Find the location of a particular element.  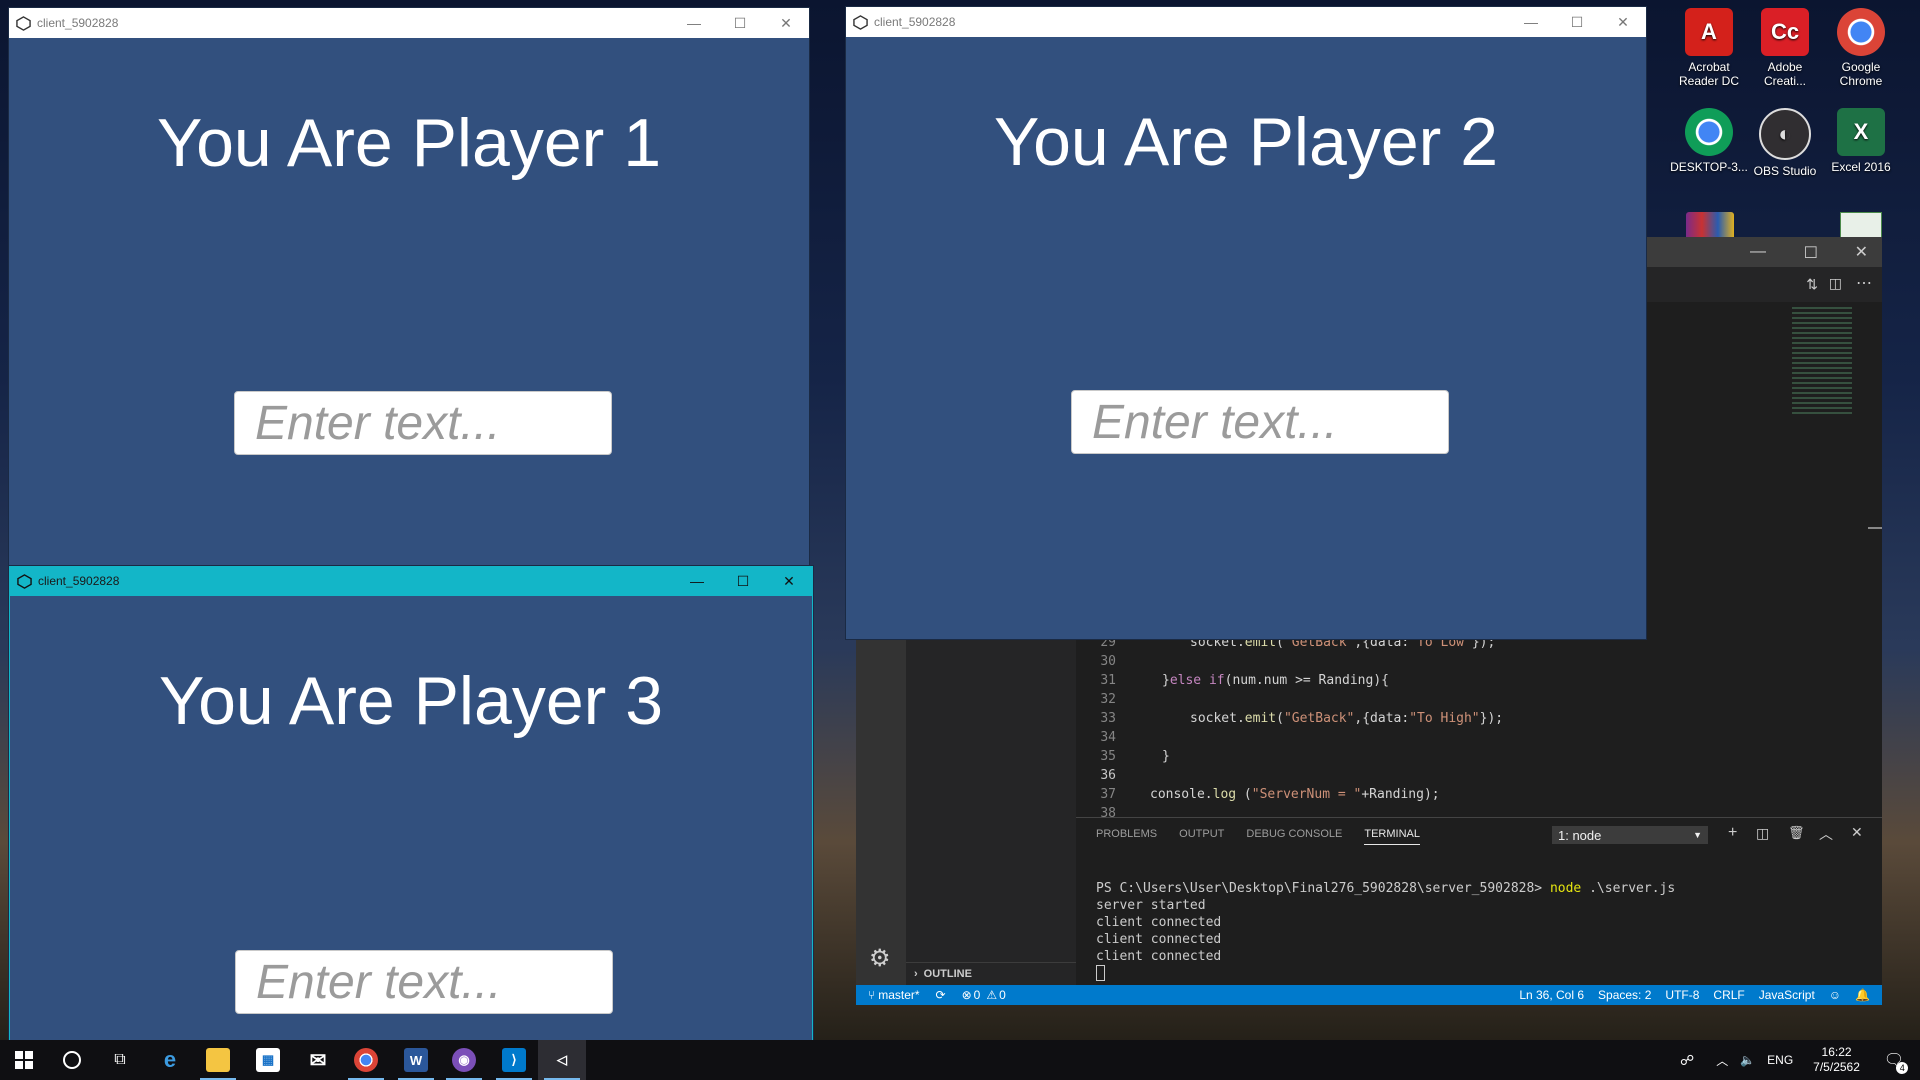

player-heading: You Are Player 3 is located at coordinates (411, 701).